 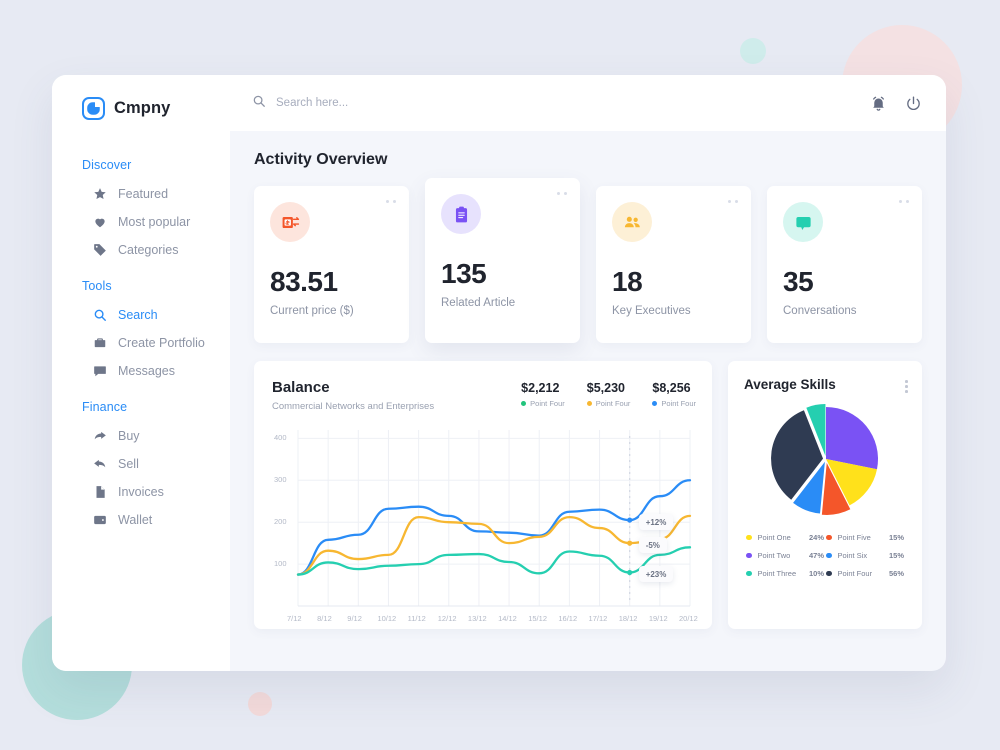 What do you see at coordinates (141, 520) in the screenshot?
I see `sidebar-item-wallet: Wallet` at bounding box center [141, 520].